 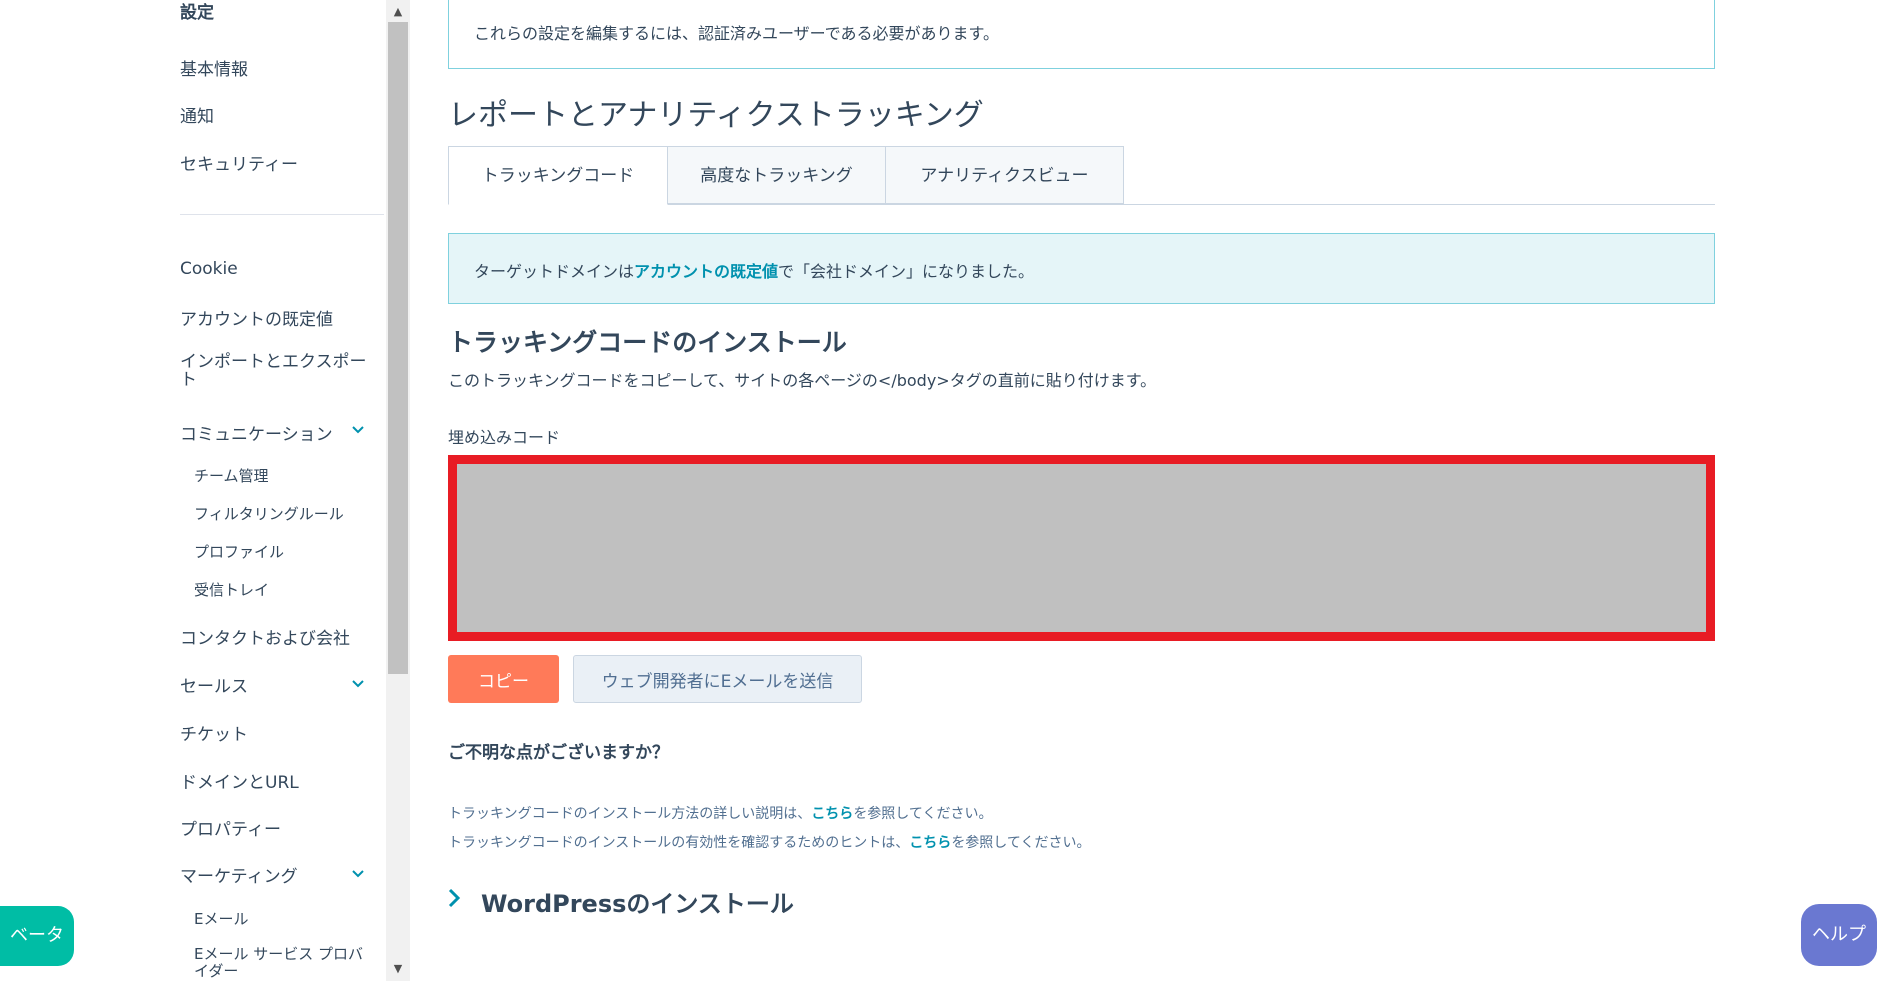 What do you see at coordinates (284, 963) in the screenshot?
I see `sidebar-item-email-service-provider: Eメール サービス プロバイダー` at bounding box center [284, 963].